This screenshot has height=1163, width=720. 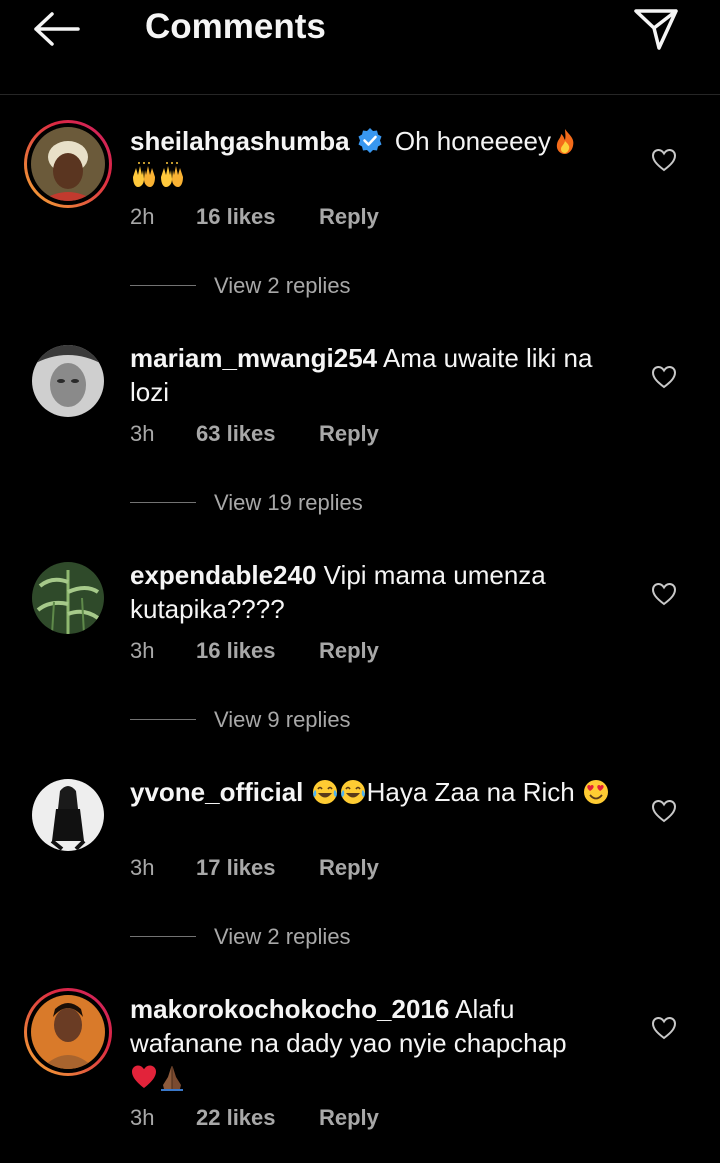 What do you see at coordinates (282, 719) in the screenshot?
I see `view-replies-label: View 9 replies` at bounding box center [282, 719].